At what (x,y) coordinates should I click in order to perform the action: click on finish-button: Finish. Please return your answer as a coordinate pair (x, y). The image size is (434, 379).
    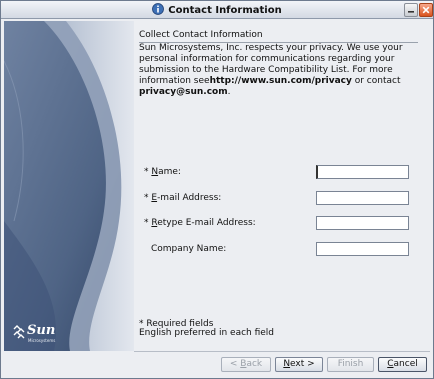
    Looking at the image, I should click on (350, 364).